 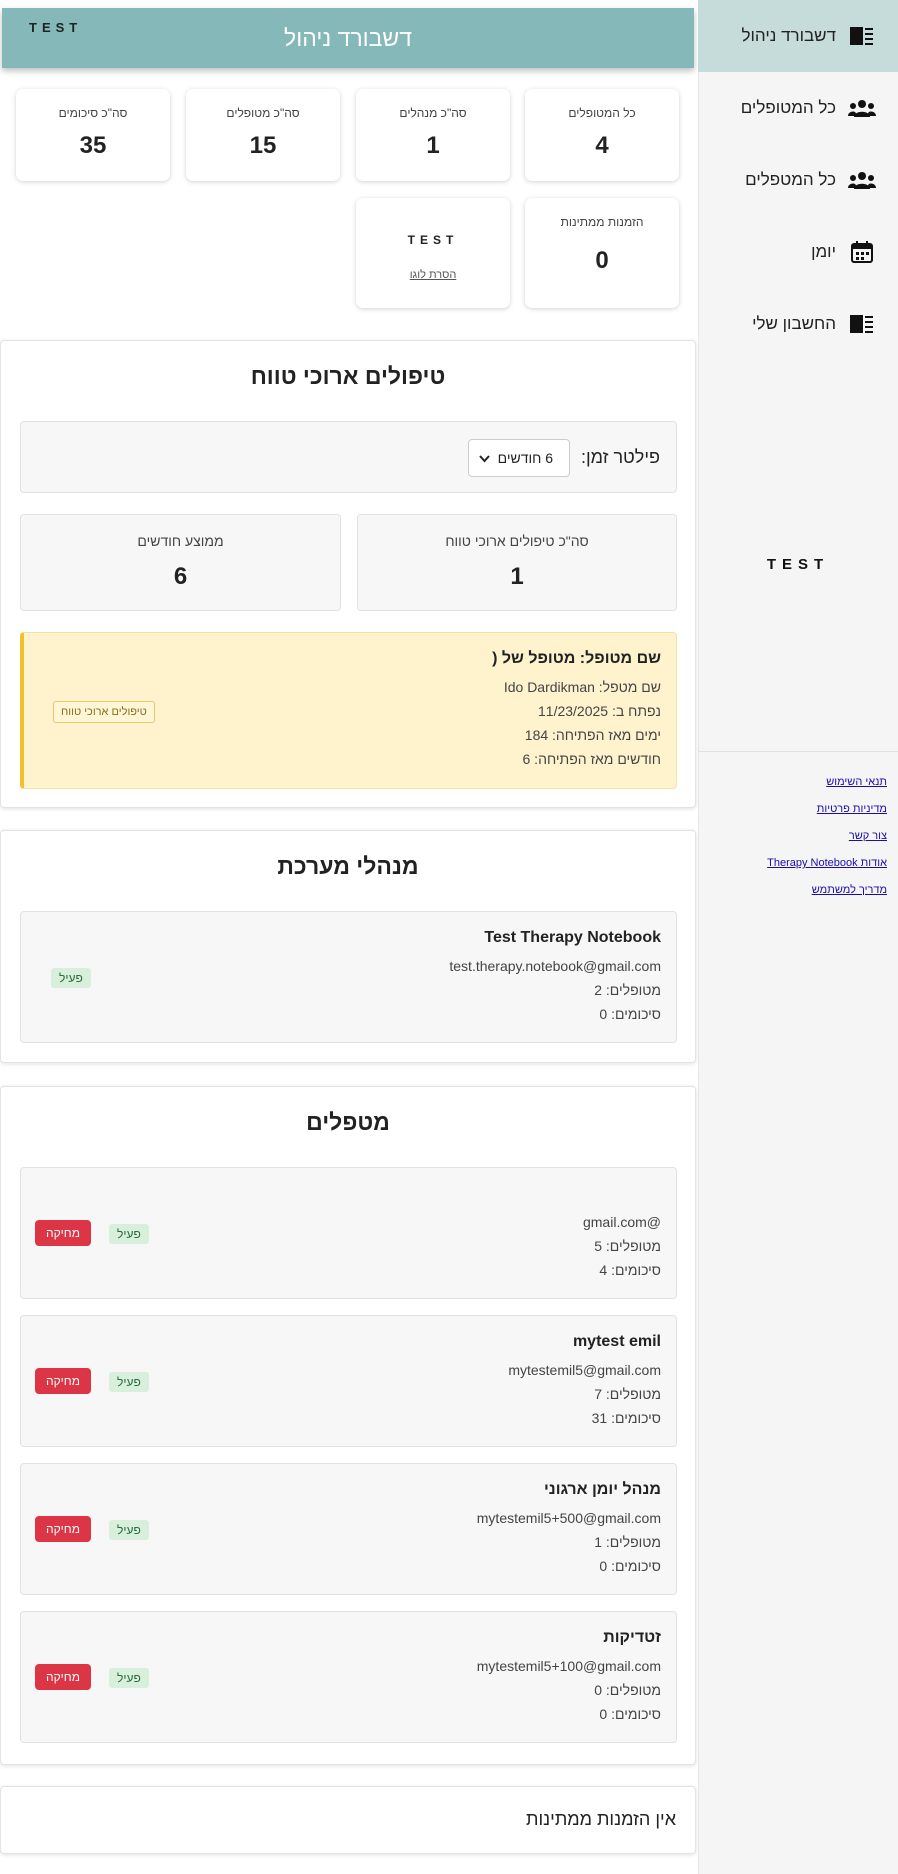 I want to click on time-filter-select: 6 חודשים, so click(x=519, y=458).